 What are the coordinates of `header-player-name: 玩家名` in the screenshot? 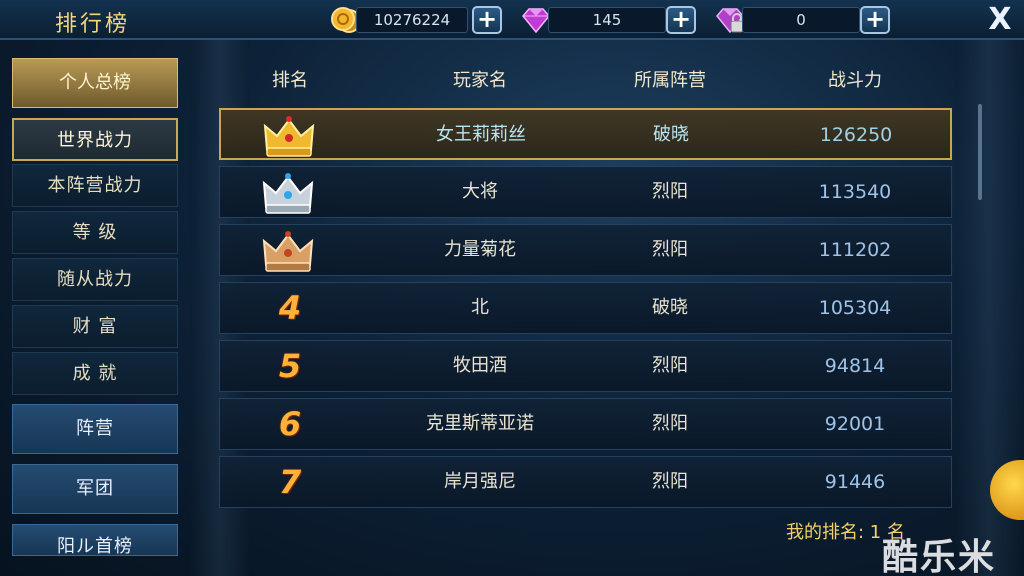 It's located at (480, 80).